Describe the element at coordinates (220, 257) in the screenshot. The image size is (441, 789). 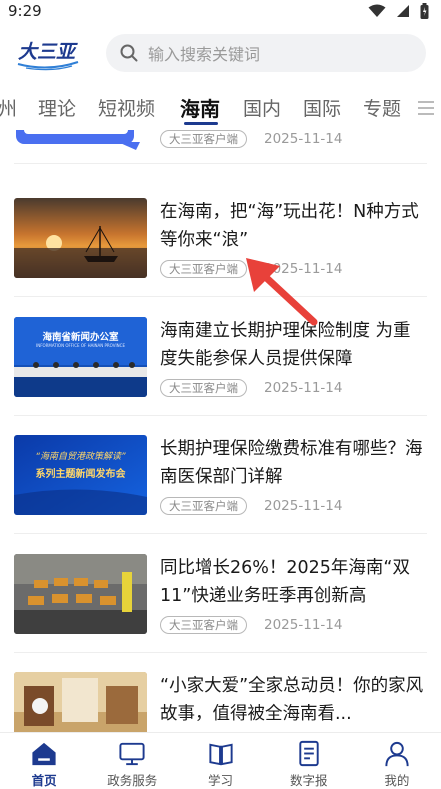
I see `list-item: 在海南，把“海”玩出花！N种方式等你来“浪” 大三亚客户端 2025-11-14` at that location.